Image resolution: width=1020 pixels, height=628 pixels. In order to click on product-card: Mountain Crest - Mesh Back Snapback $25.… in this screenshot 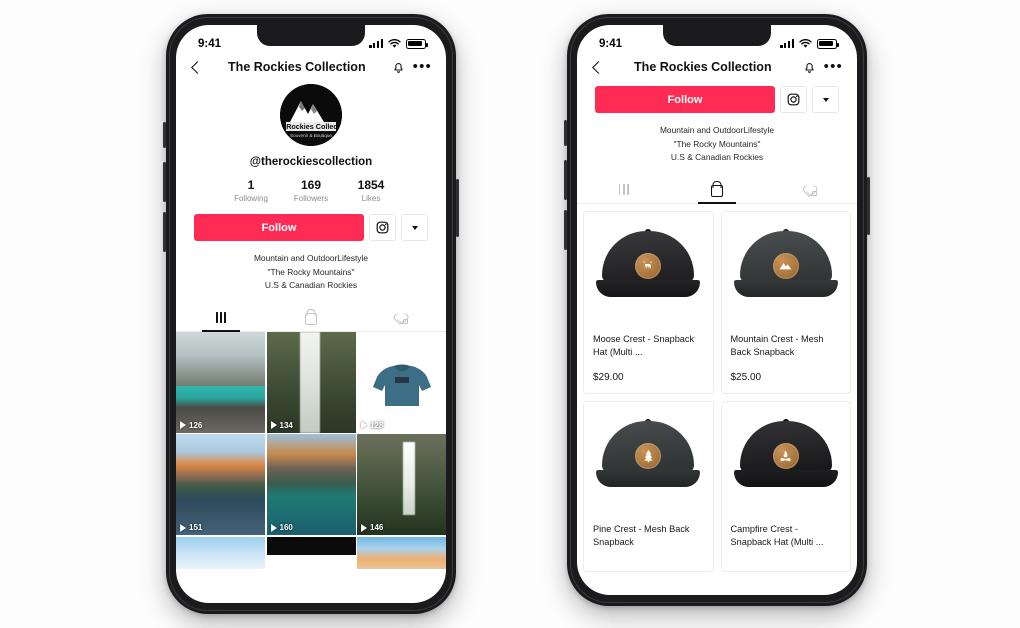, I will do `click(785, 302)`.